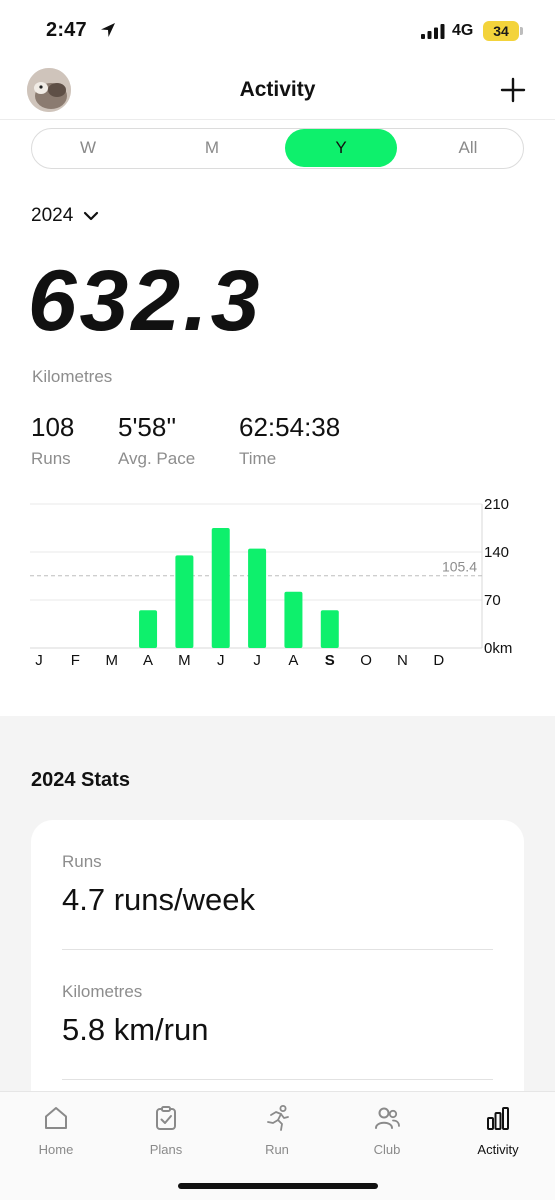  I want to click on location-arrow-icon, so click(108, 30).